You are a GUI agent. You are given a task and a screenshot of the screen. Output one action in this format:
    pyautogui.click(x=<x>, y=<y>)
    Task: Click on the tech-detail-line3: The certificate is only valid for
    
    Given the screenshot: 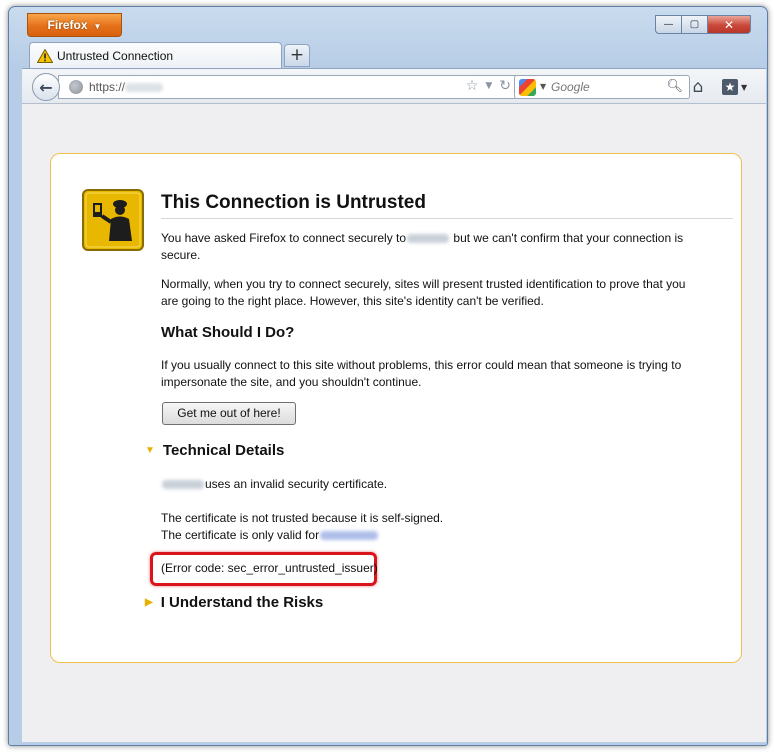 What is the action you would take?
    pyautogui.click(x=433, y=535)
    